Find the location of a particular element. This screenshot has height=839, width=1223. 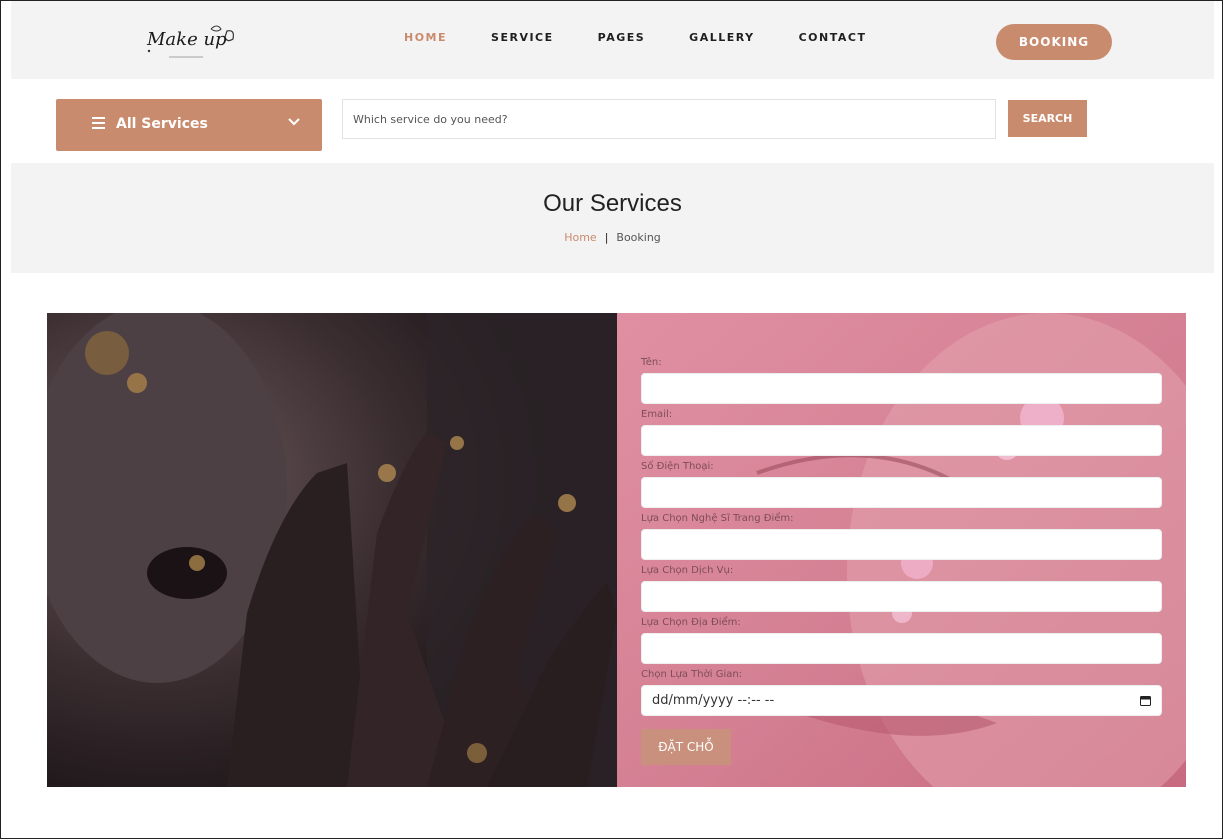

chevron-down-icon is located at coordinates (294, 122).